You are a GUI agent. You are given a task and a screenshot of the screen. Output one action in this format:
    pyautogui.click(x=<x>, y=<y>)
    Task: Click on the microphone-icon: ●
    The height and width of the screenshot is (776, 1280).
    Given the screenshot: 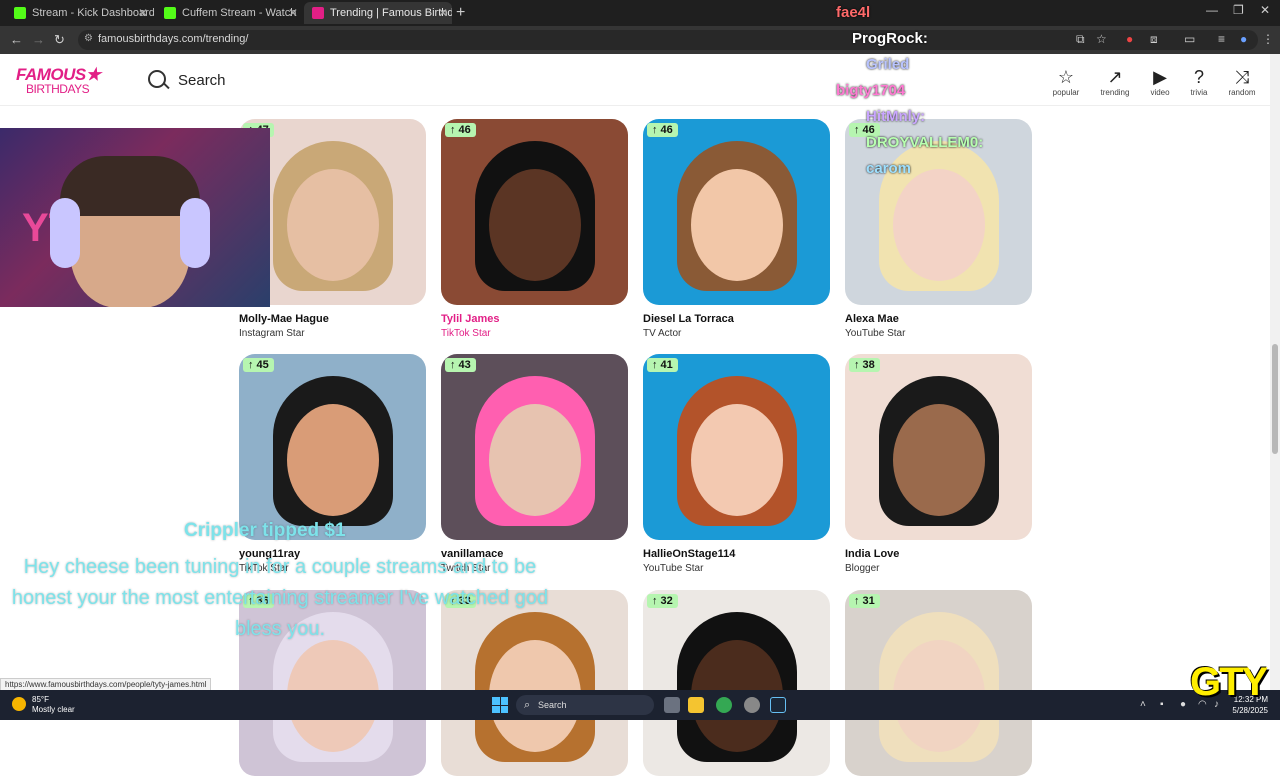 What is the action you would take?
    pyautogui.click(x=1183, y=704)
    